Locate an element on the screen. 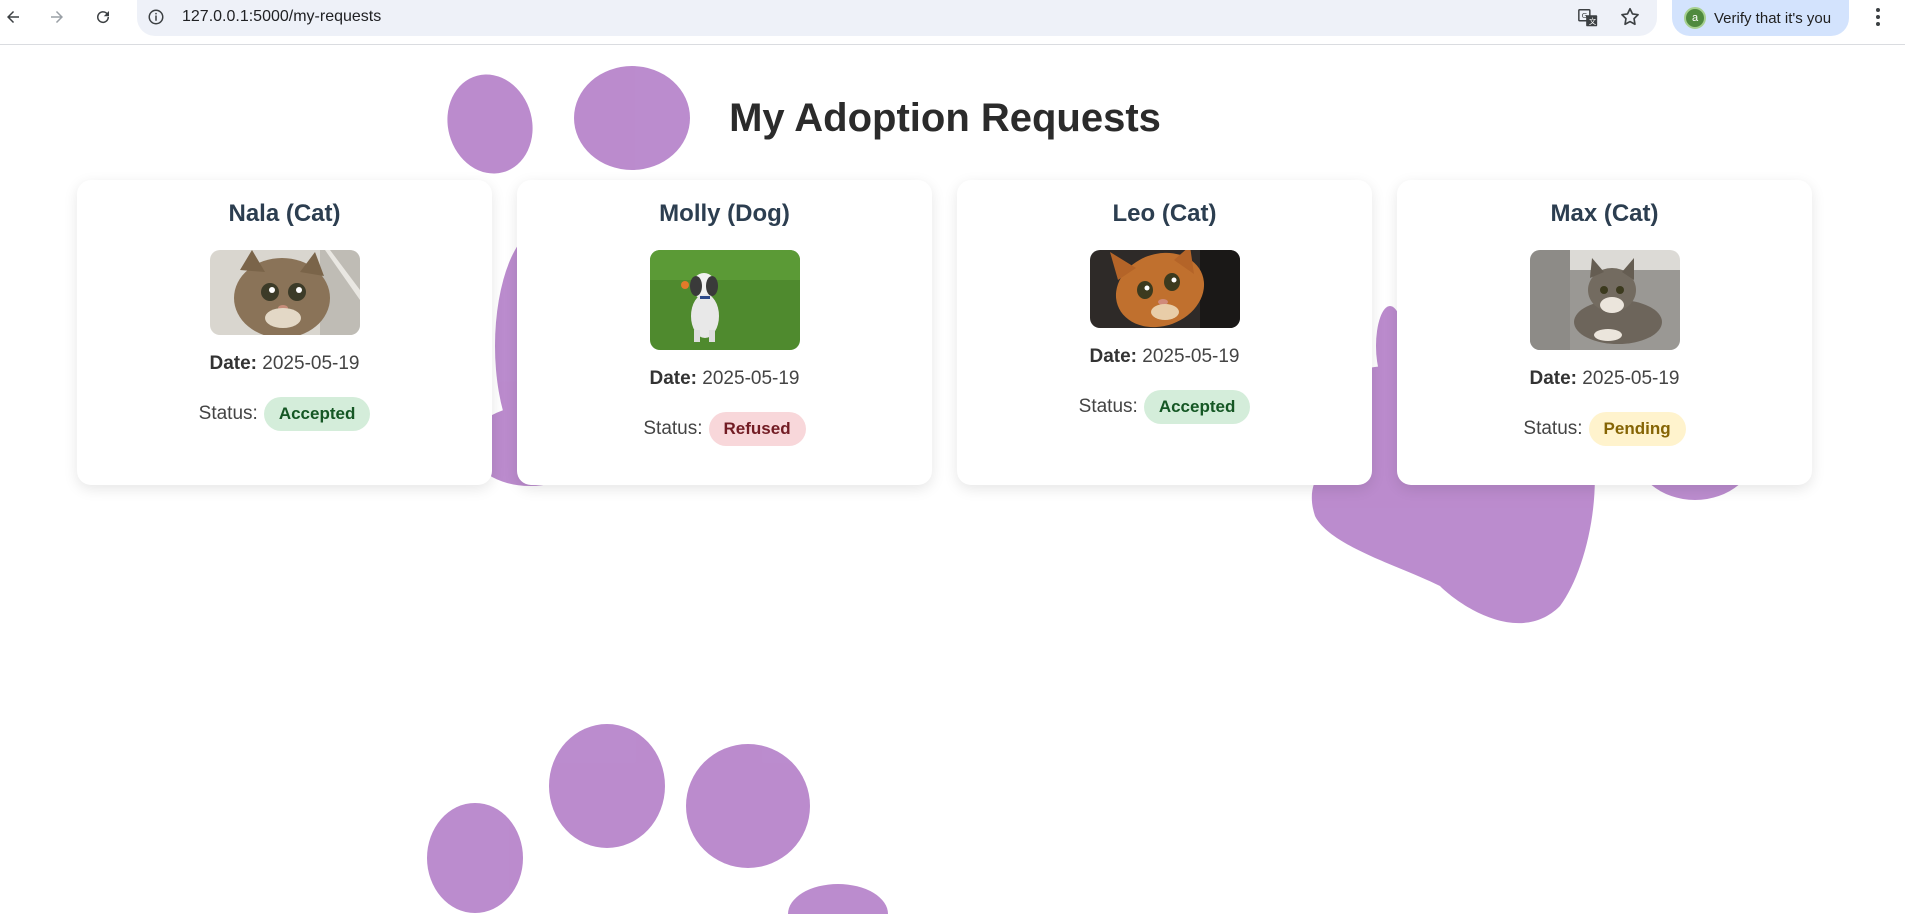 Image resolution: width=1905 pixels, height=914 pixels. status-line: Status: Pending is located at coordinates (1604, 429).